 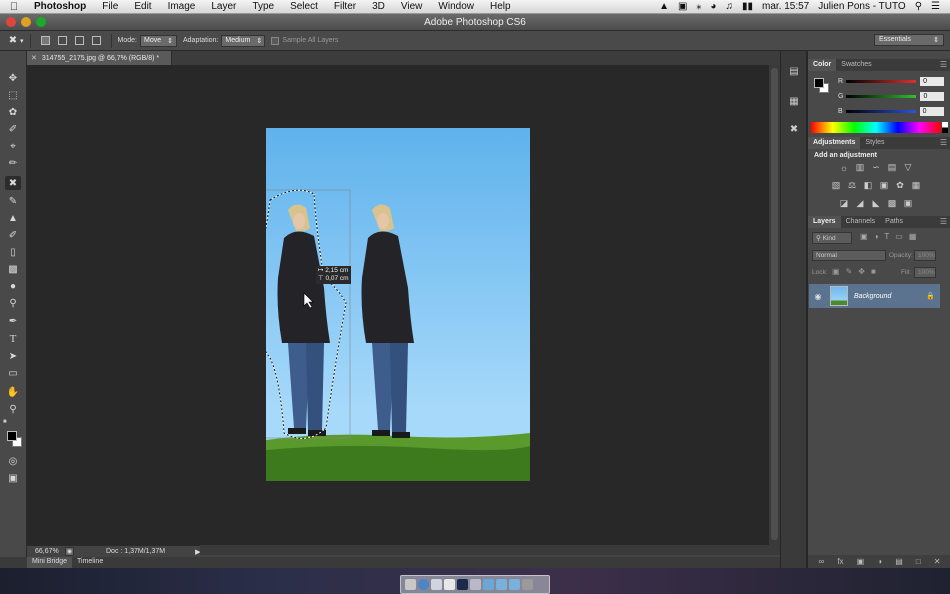 I want to click on brightness-contrast-icon: ☼, so click(x=844, y=167).